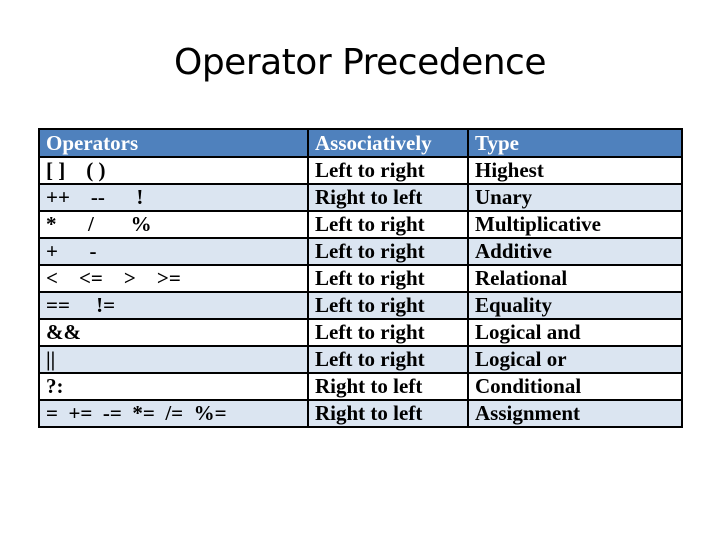 This screenshot has height=540, width=720. What do you see at coordinates (173, 197) in the screenshot?
I see `operators-cell: ++ -- !` at bounding box center [173, 197].